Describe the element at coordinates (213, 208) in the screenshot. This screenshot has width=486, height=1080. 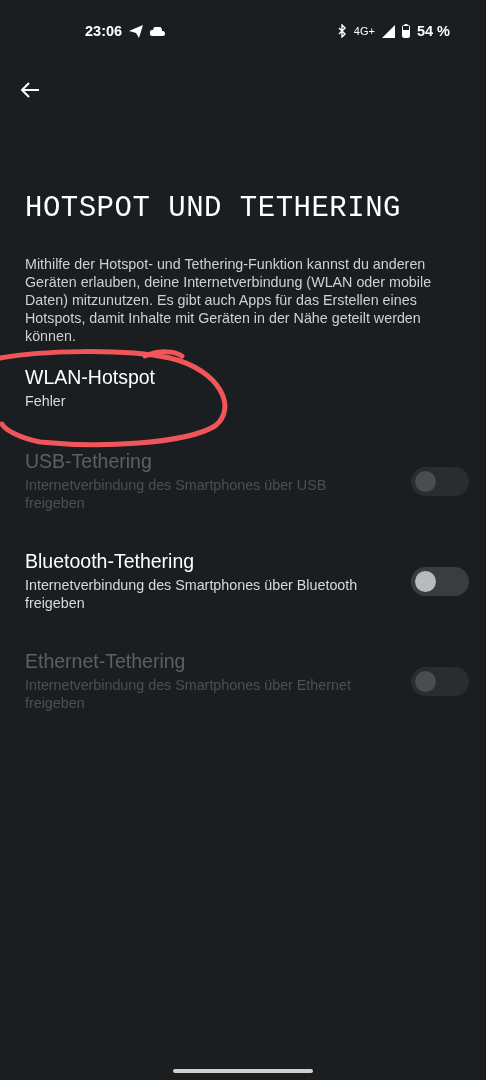
I see `page-title: HOTSPOT UND TETHERING` at that location.